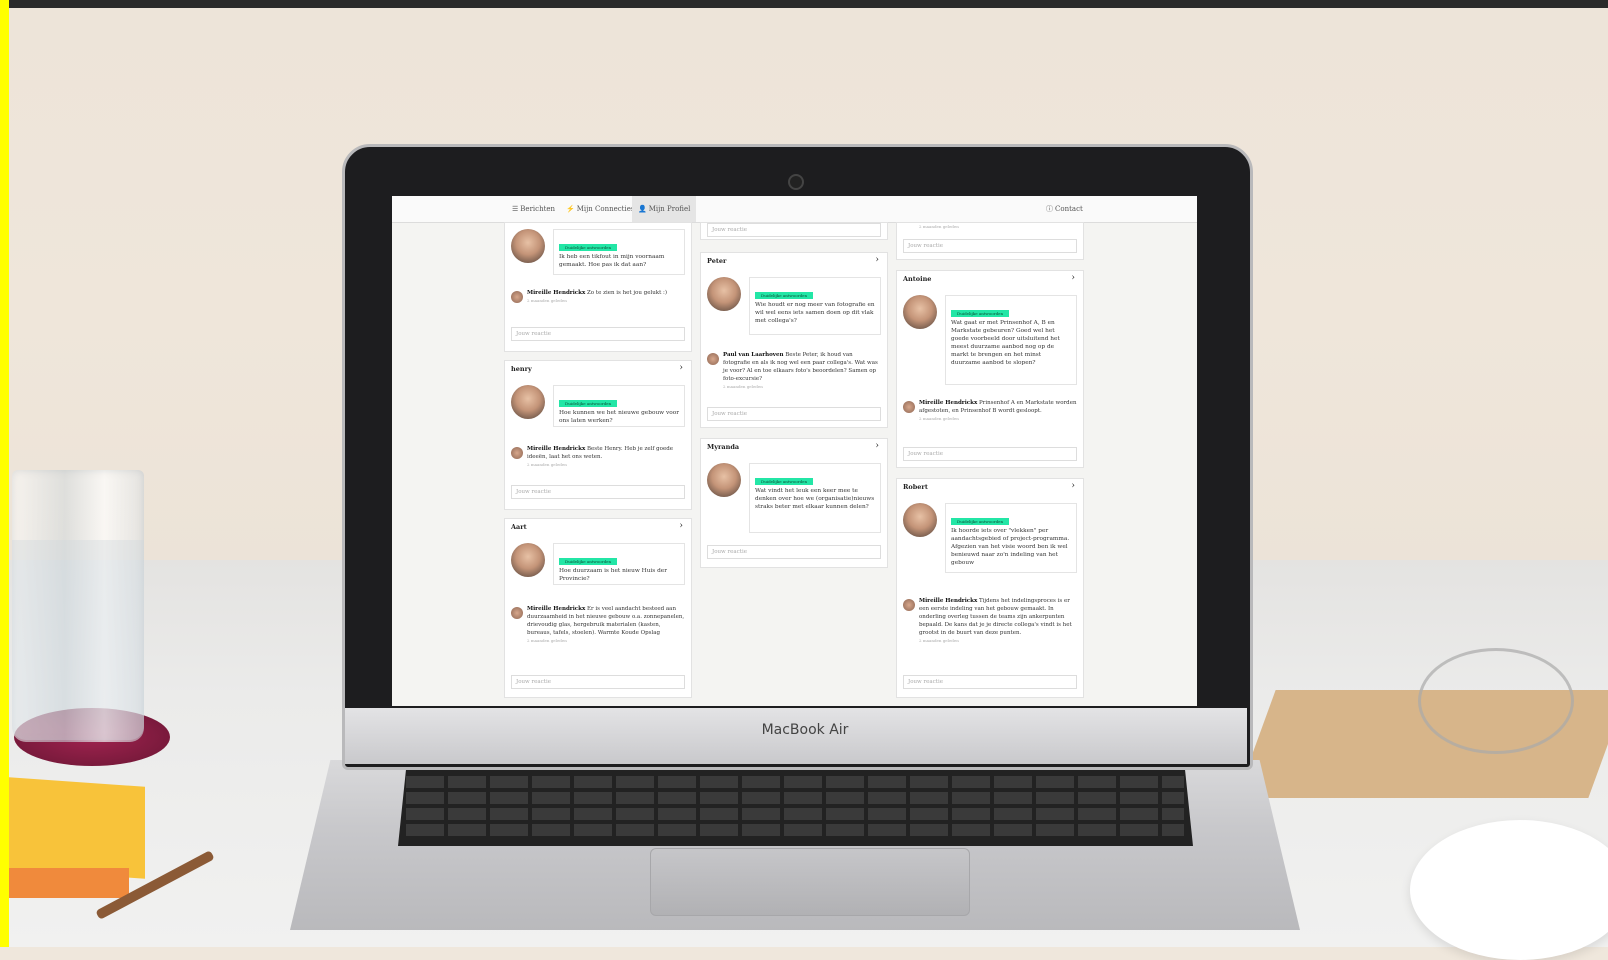  What do you see at coordinates (796, 182) in the screenshot?
I see `camera-icon` at bounding box center [796, 182].